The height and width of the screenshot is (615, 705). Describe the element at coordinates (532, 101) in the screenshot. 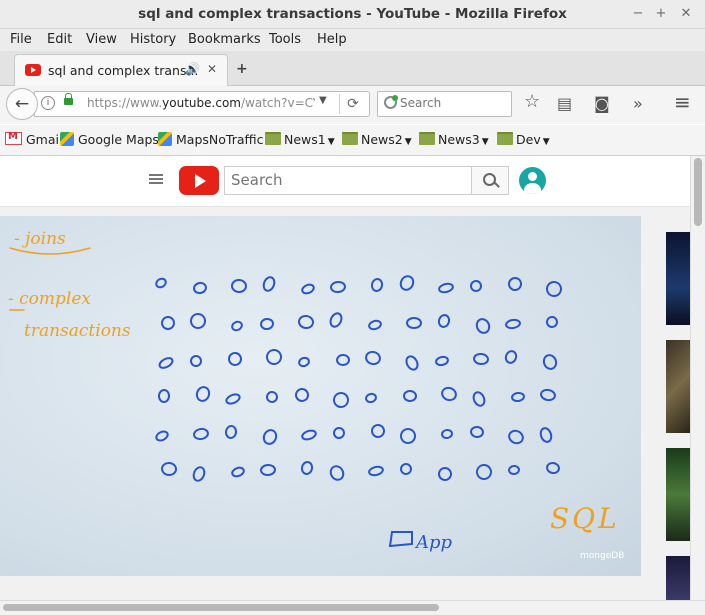

I see `bookmark-star-icon: ☆` at that location.